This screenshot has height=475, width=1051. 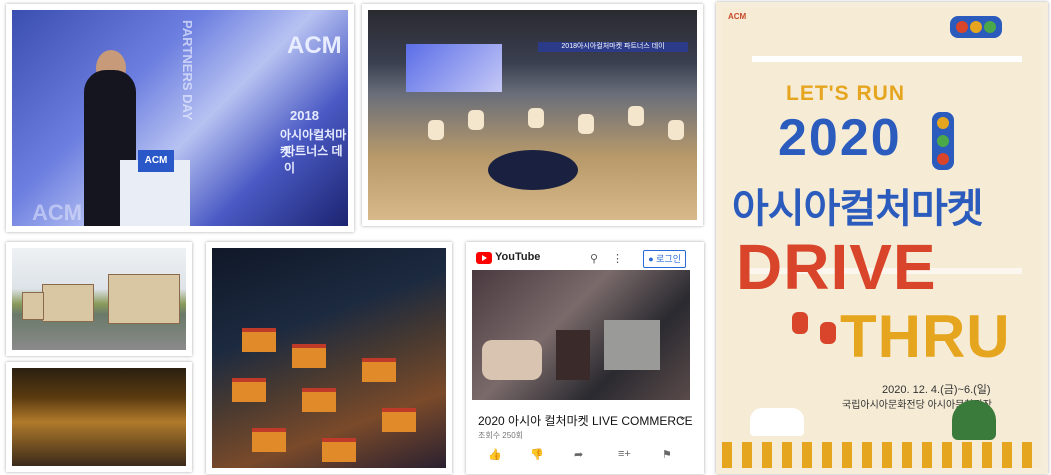 What do you see at coordinates (304, 115) in the screenshot?
I see `stage-year: 2018` at bounding box center [304, 115].